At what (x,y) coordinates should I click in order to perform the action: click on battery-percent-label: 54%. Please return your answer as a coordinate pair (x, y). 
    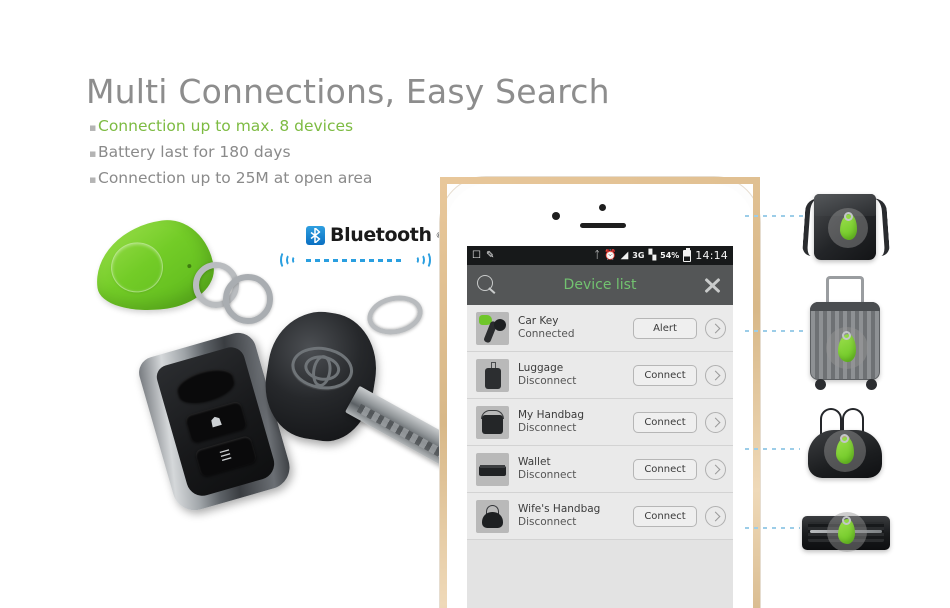
    Looking at the image, I should click on (670, 255).